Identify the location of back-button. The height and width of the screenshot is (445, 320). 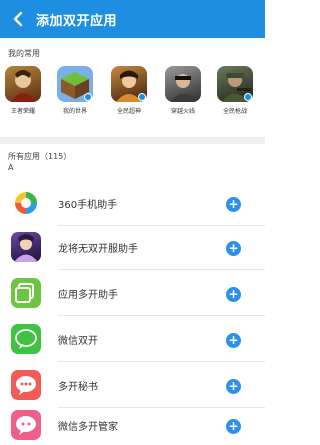
(18, 19).